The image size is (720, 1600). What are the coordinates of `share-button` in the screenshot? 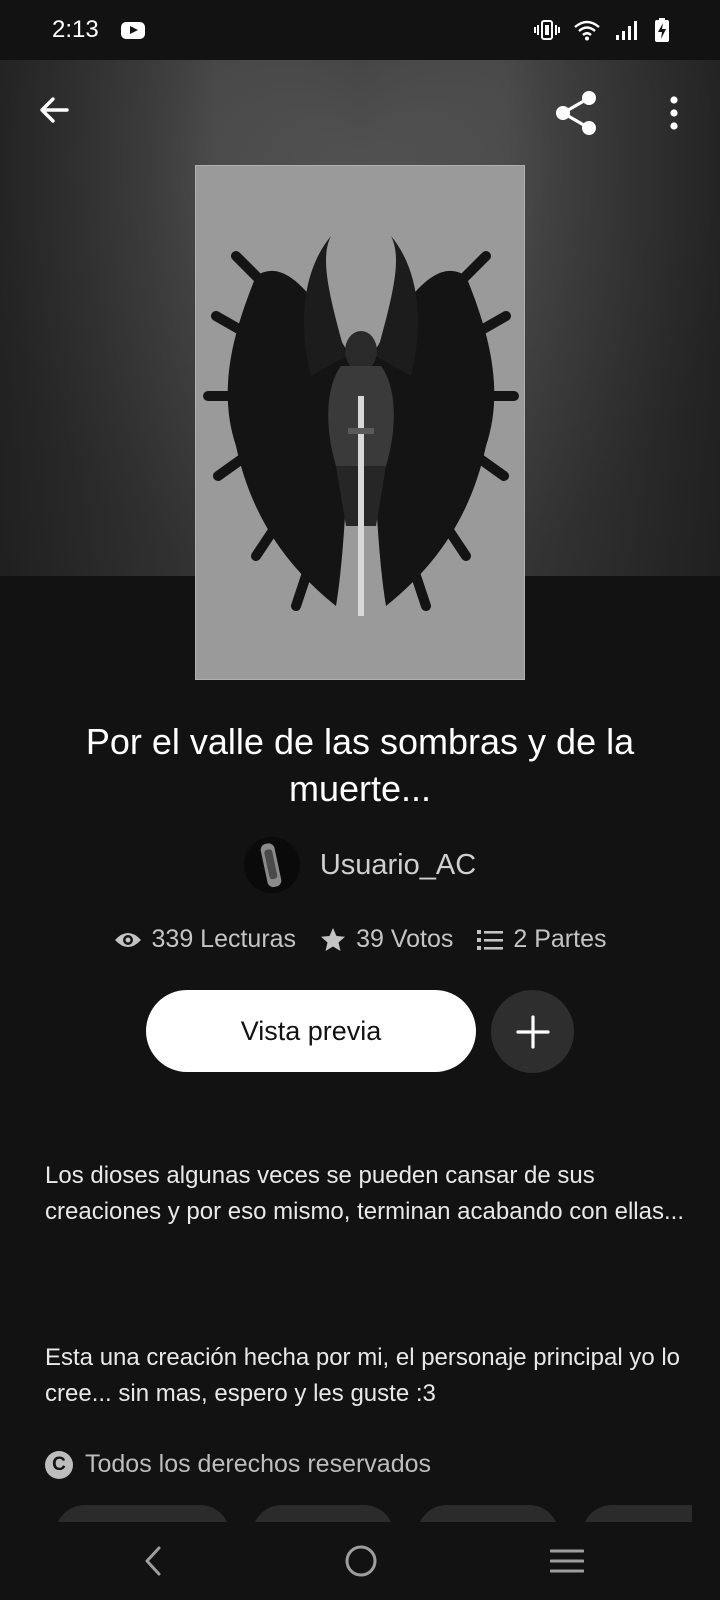 It's located at (577, 113).